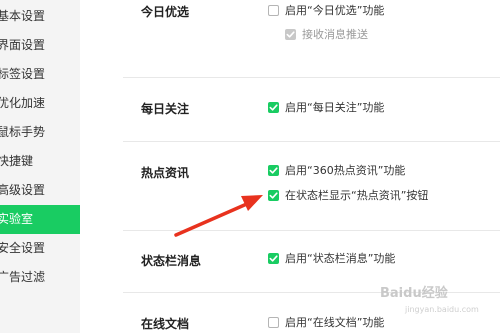 The width and height of the screenshot is (500, 333). What do you see at coordinates (414, 293) in the screenshot?
I see `baidu-jingyan-watermark: Baidu经验` at bounding box center [414, 293].